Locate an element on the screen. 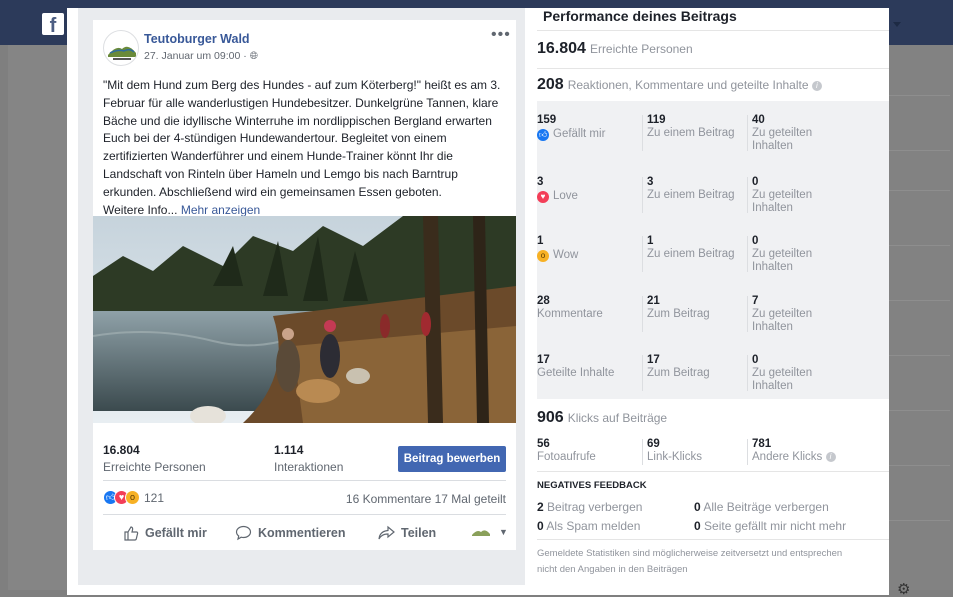 Image resolution: width=953 pixels, height=597 pixels. love-total: 3 ♥ Love is located at coordinates (557, 189).